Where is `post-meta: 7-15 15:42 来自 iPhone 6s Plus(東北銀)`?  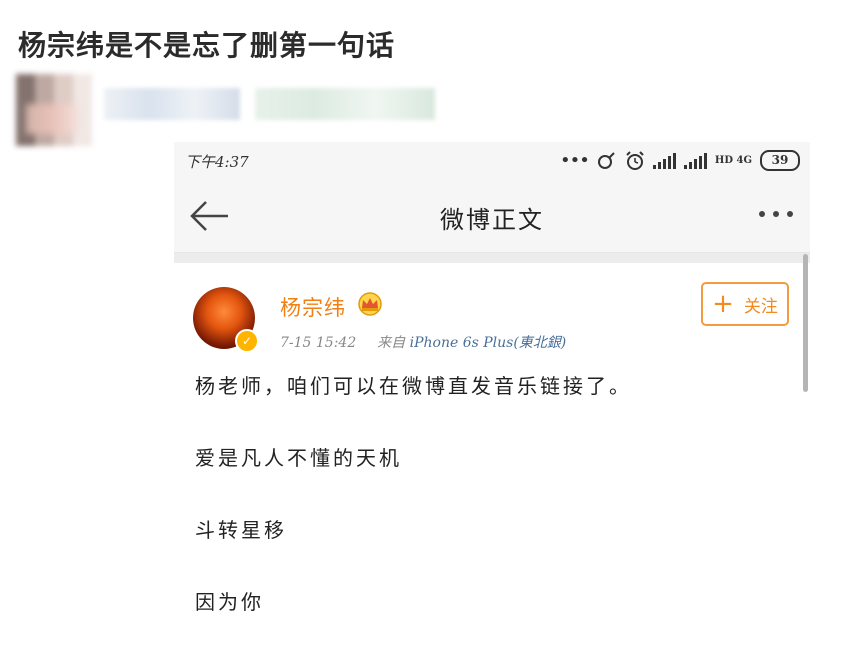
post-meta: 7-15 15:42 来自 iPhone 6s Plus(東北銀) is located at coordinates (423, 342).